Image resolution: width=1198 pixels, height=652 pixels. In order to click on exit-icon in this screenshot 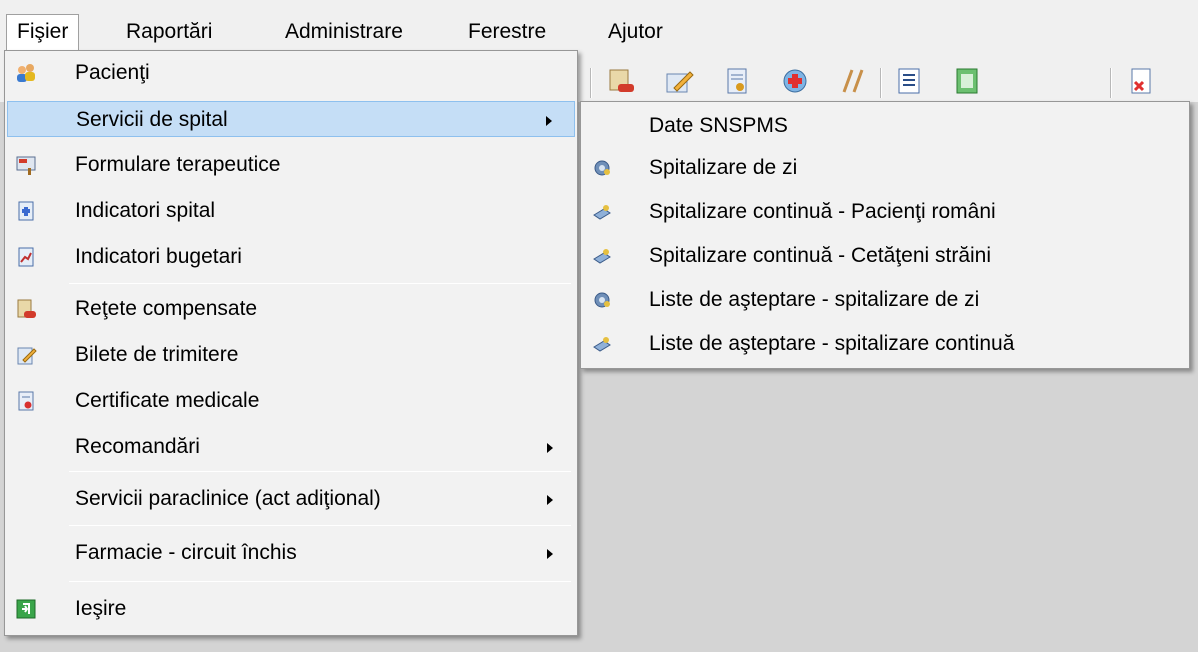, I will do `click(26, 609)`.